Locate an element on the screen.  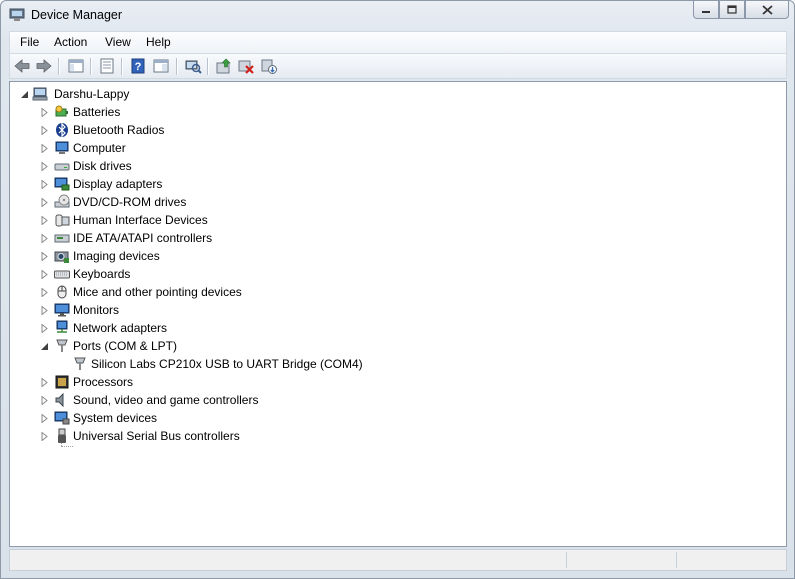
tree-item-batteries: Batteries is located at coordinates (248, 112).